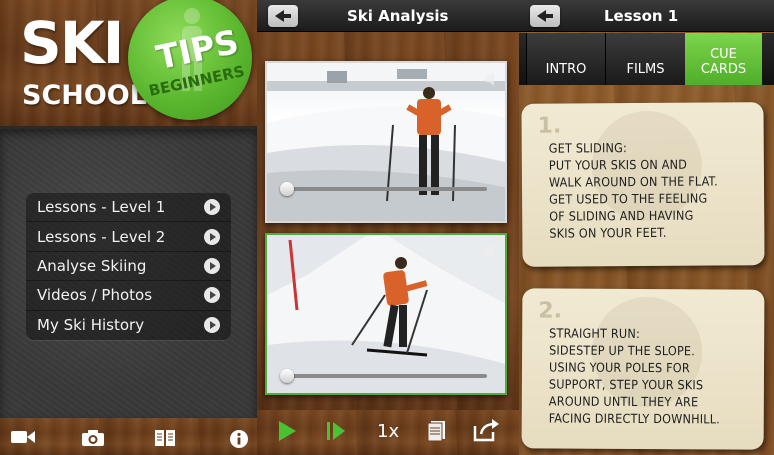  I want to click on menu-item-my-ski-history: My Ski History, so click(128, 325).